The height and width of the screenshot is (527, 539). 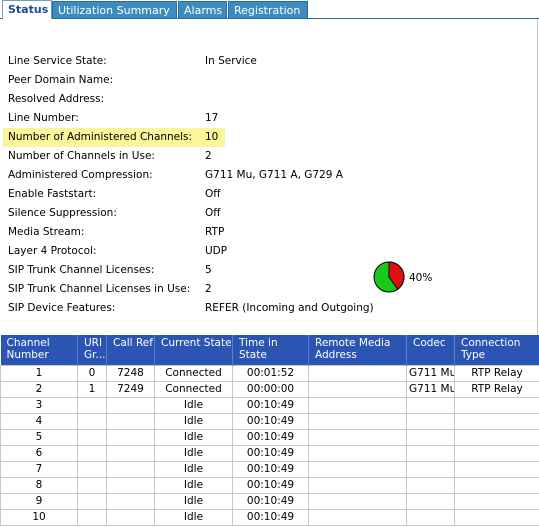 I want to click on info-value: In Service, so click(x=231, y=61).